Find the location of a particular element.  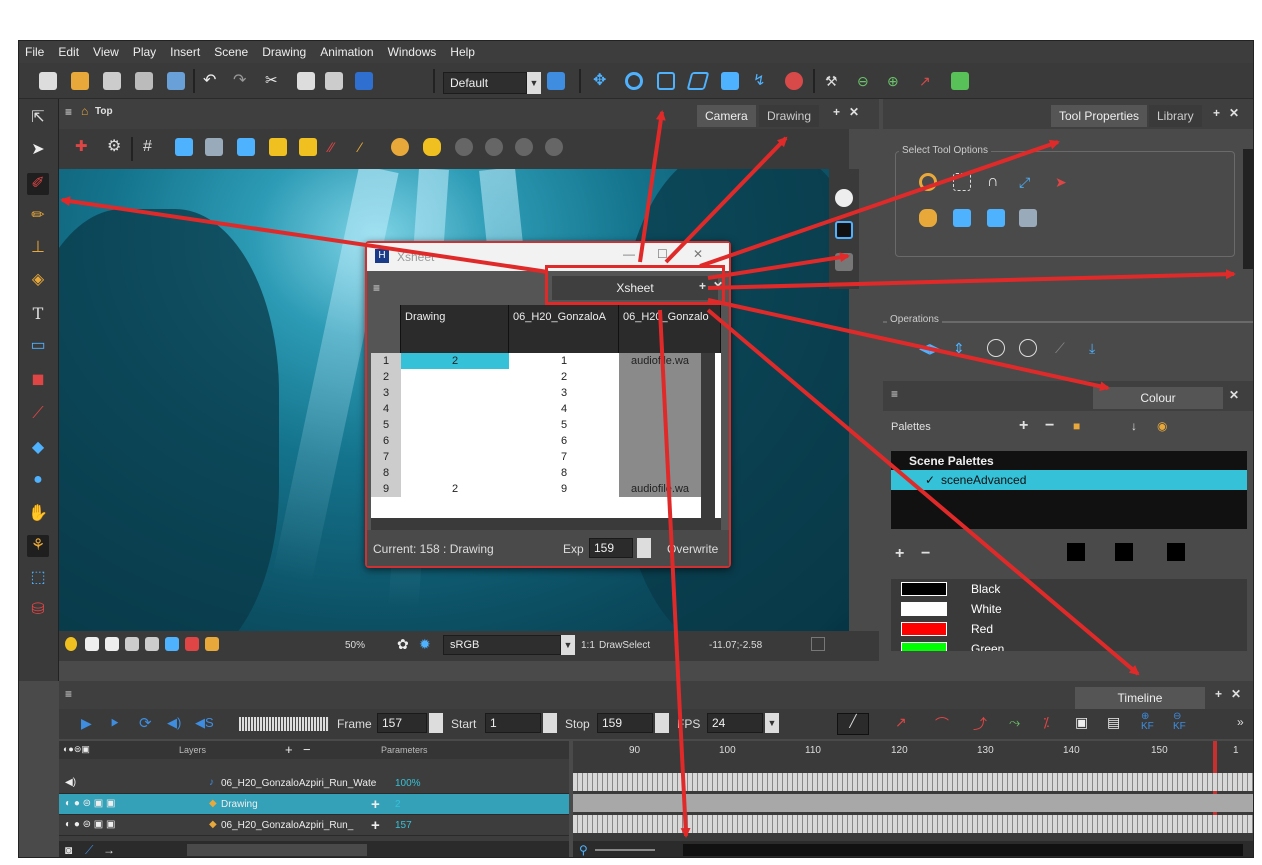

render-icon: ✿ is located at coordinates (406, 646).